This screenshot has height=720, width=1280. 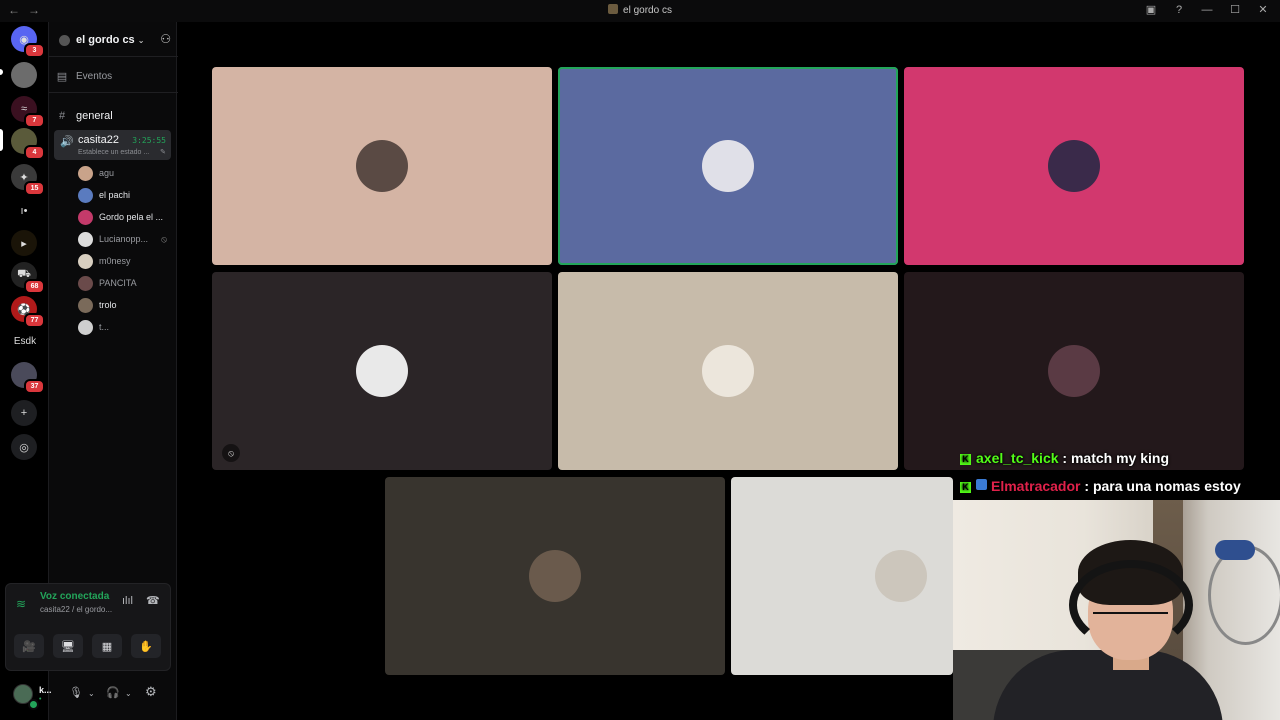 What do you see at coordinates (24, 243) in the screenshot?
I see `server-6-icon: ▸` at bounding box center [24, 243].